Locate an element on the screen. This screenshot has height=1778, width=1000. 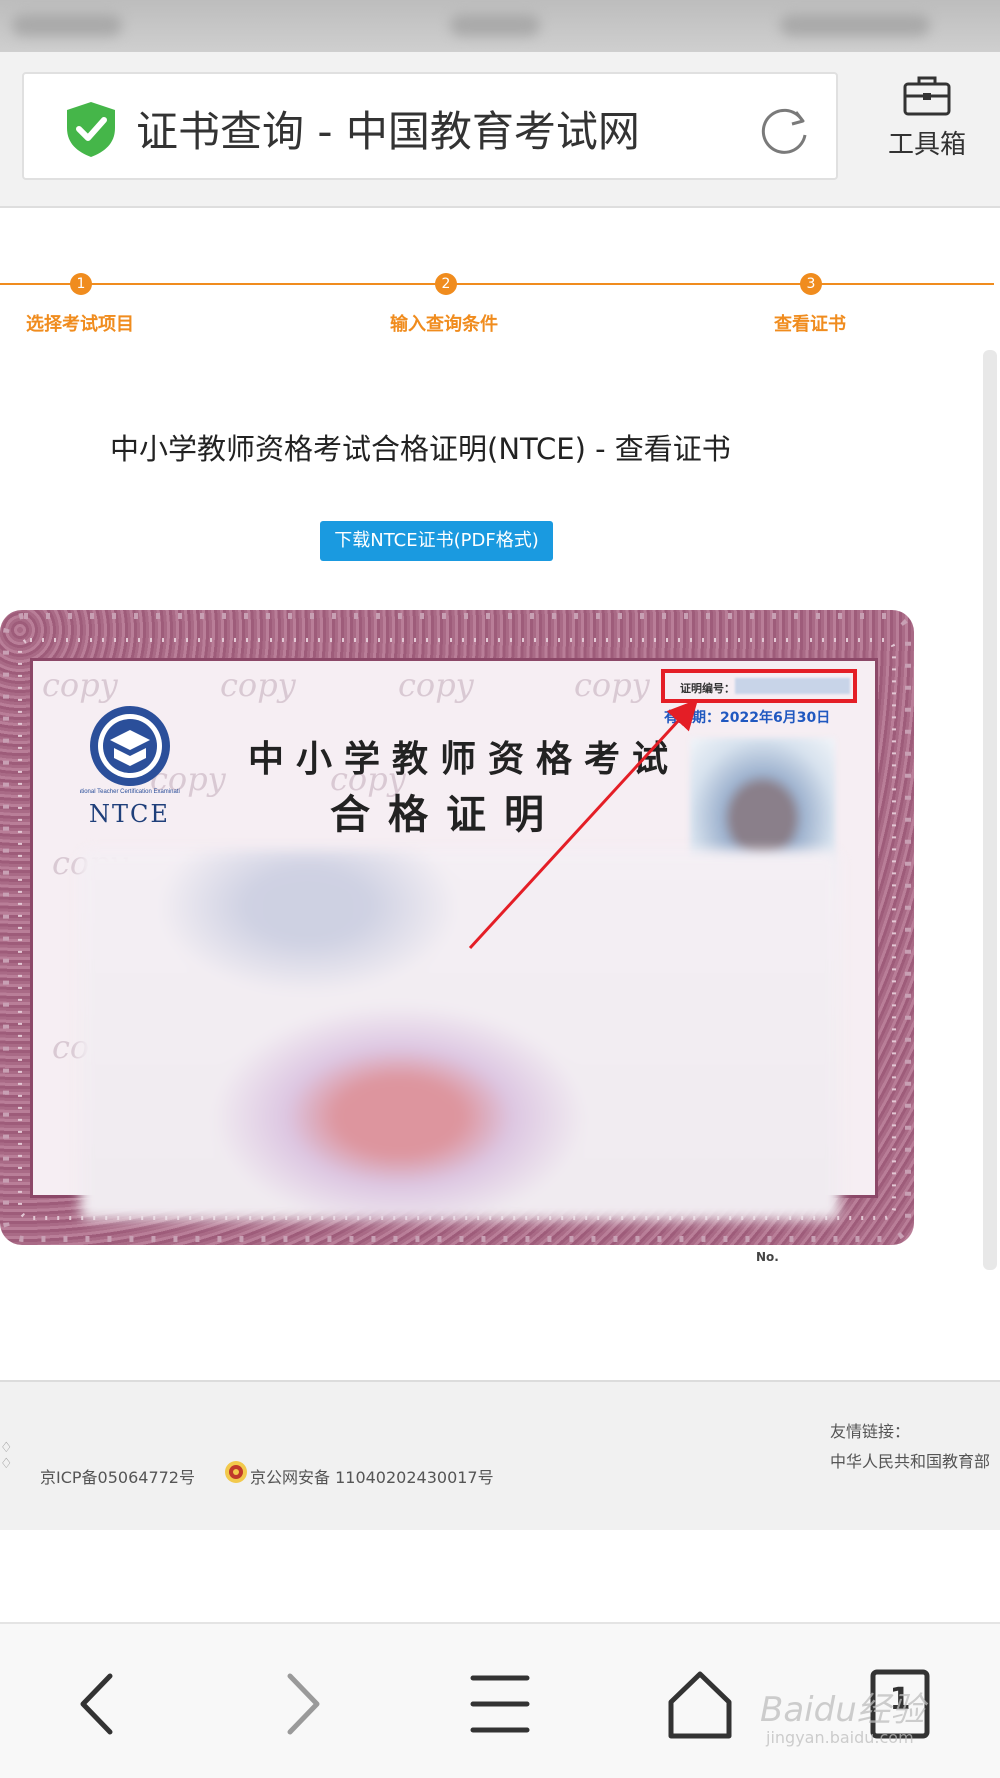
toolbox-label: 工具箱 is located at coordinates (926, 145).